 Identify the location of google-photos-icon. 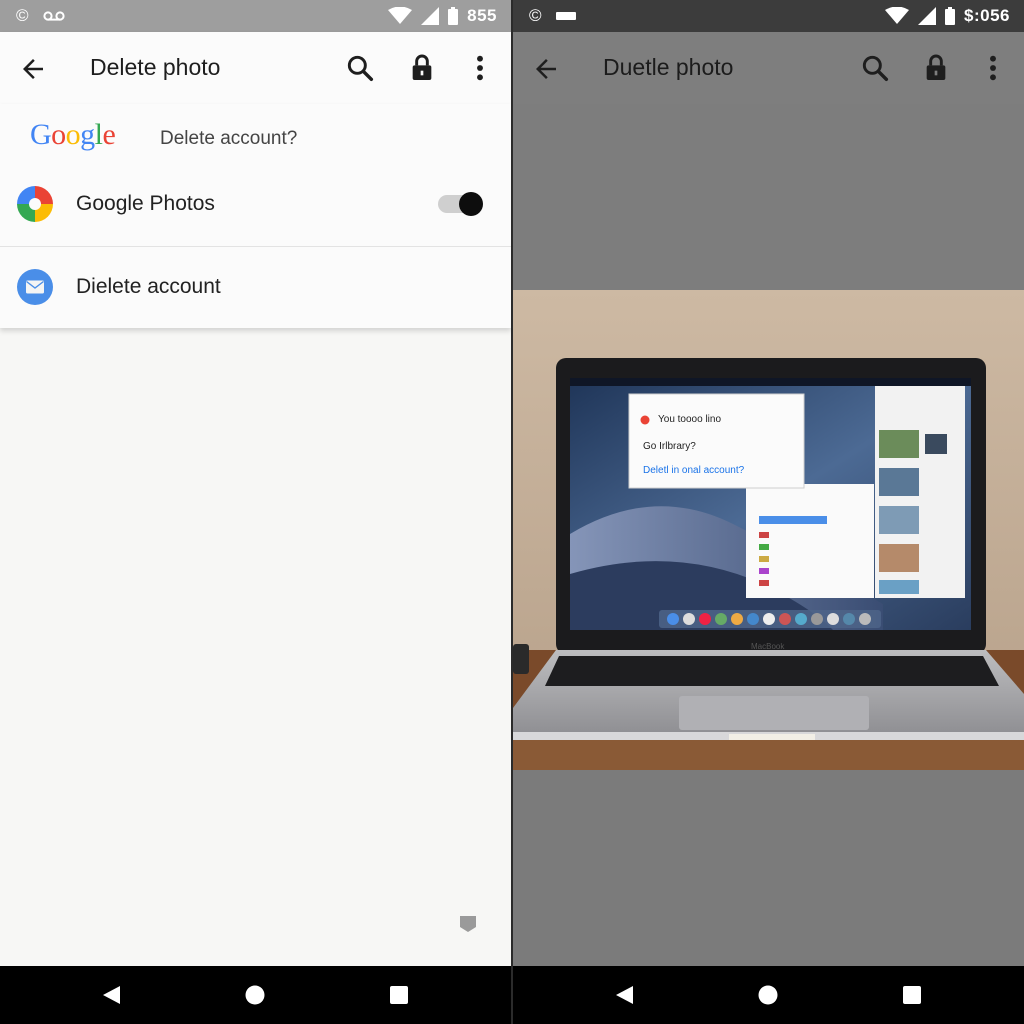
(35, 204).